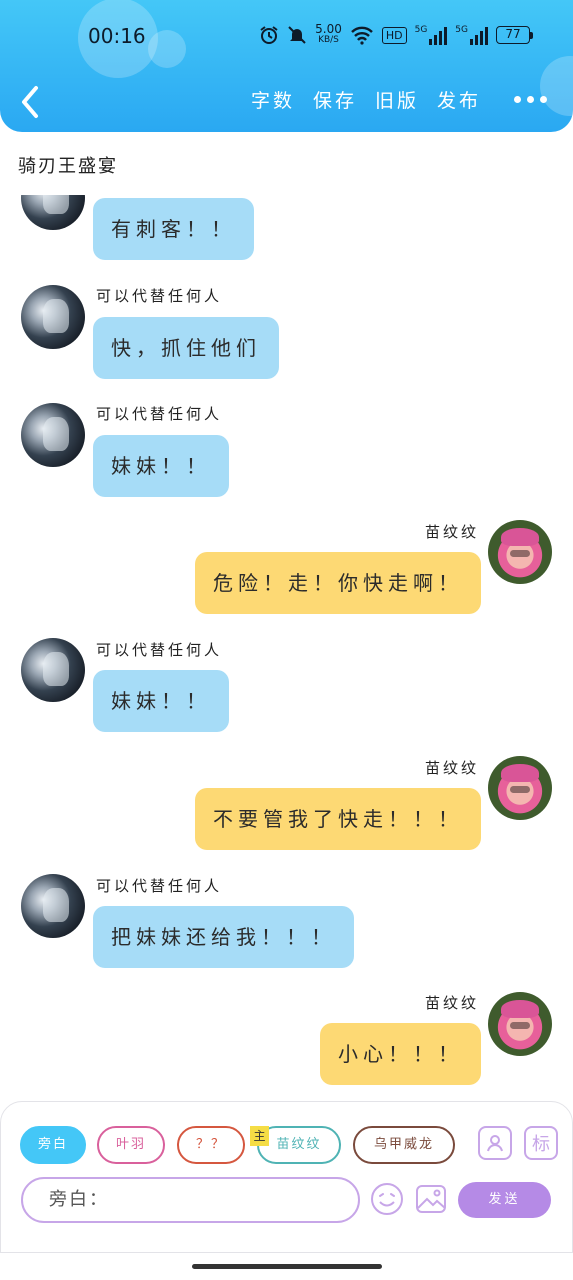  I want to click on status-icons: 5.00 KB/S HD 5G 5G 77, so click(396, 34).